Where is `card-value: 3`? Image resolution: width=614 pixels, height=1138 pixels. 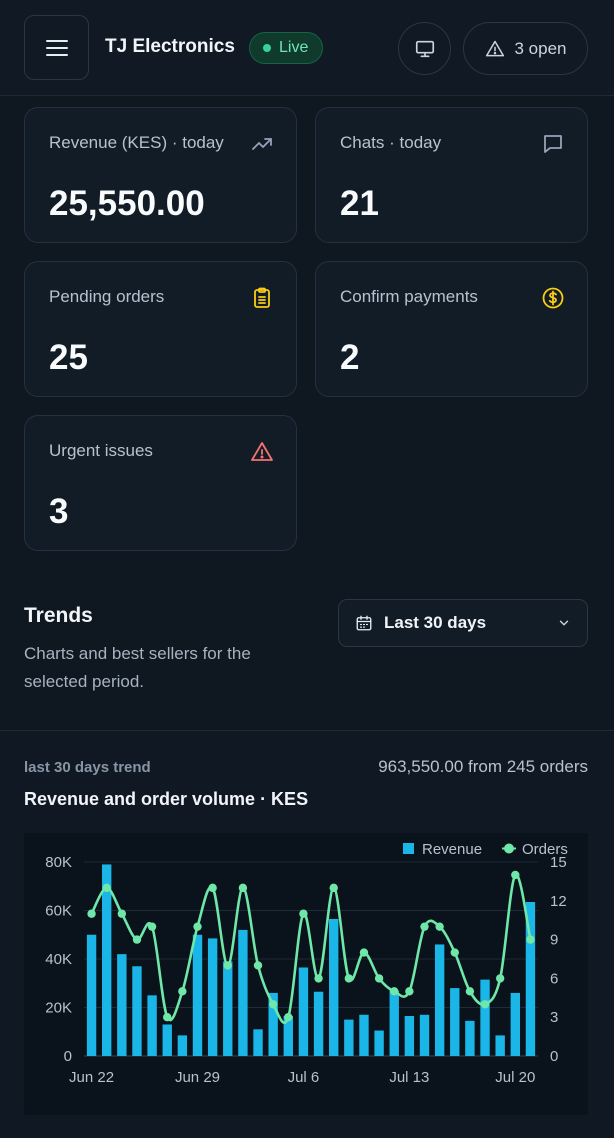 card-value: 3 is located at coordinates (59, 511).